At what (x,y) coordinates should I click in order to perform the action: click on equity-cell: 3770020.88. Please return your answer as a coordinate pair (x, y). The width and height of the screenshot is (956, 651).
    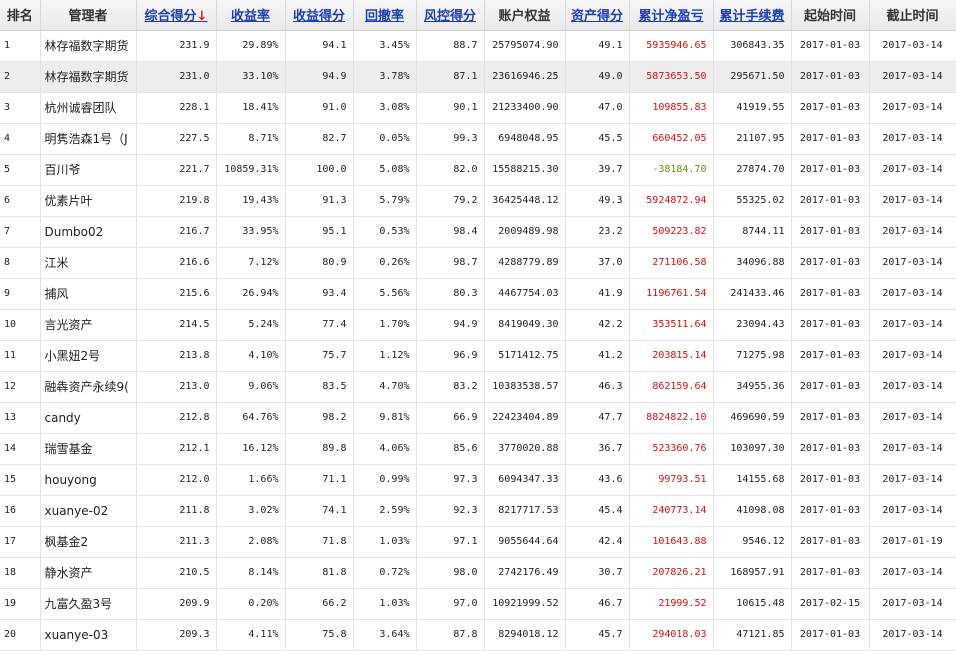
    Looking at the image, I should click on (525, 449).